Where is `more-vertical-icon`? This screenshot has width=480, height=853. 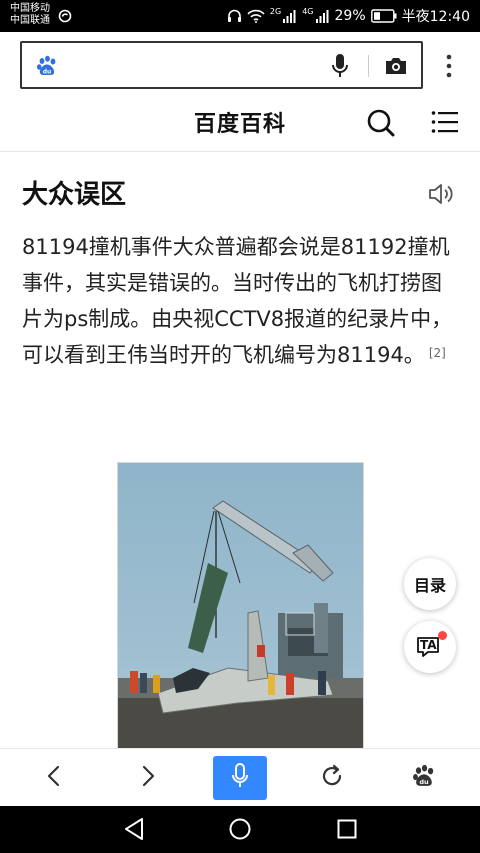
more-vertical-icon is located at coordinates (449, 66).